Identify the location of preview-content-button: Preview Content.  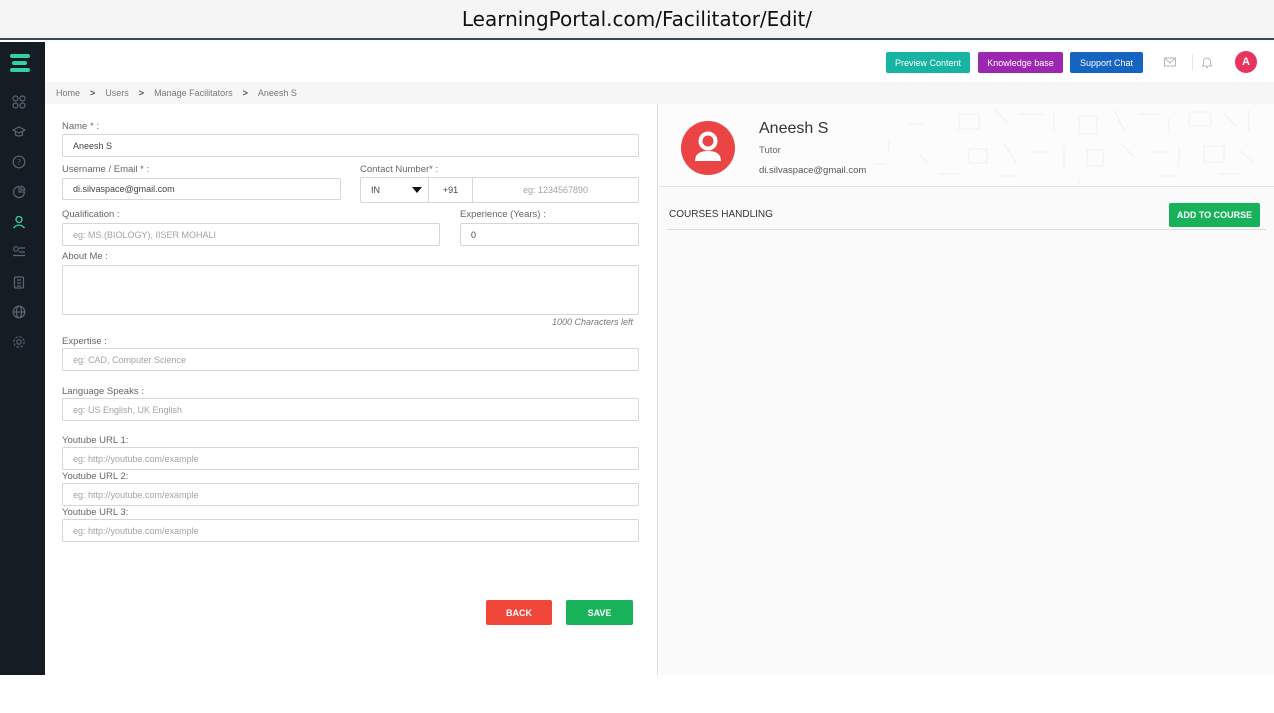
(928, 62).